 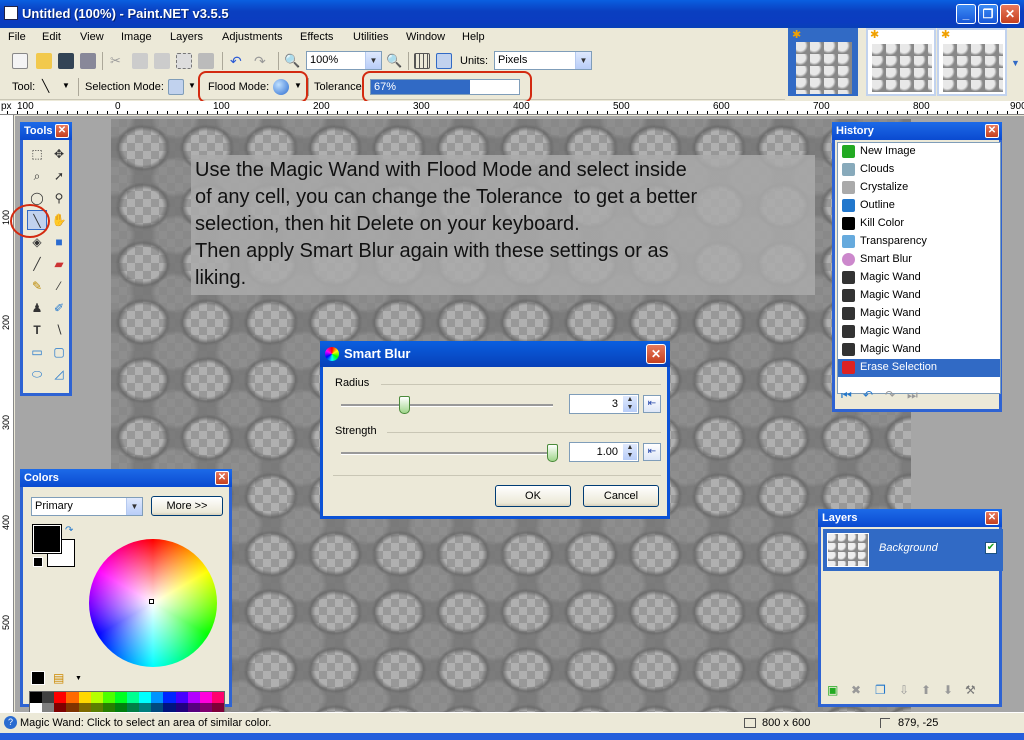 I want to click on magic-wand-icon: ╲, so click(x=50, y=87).